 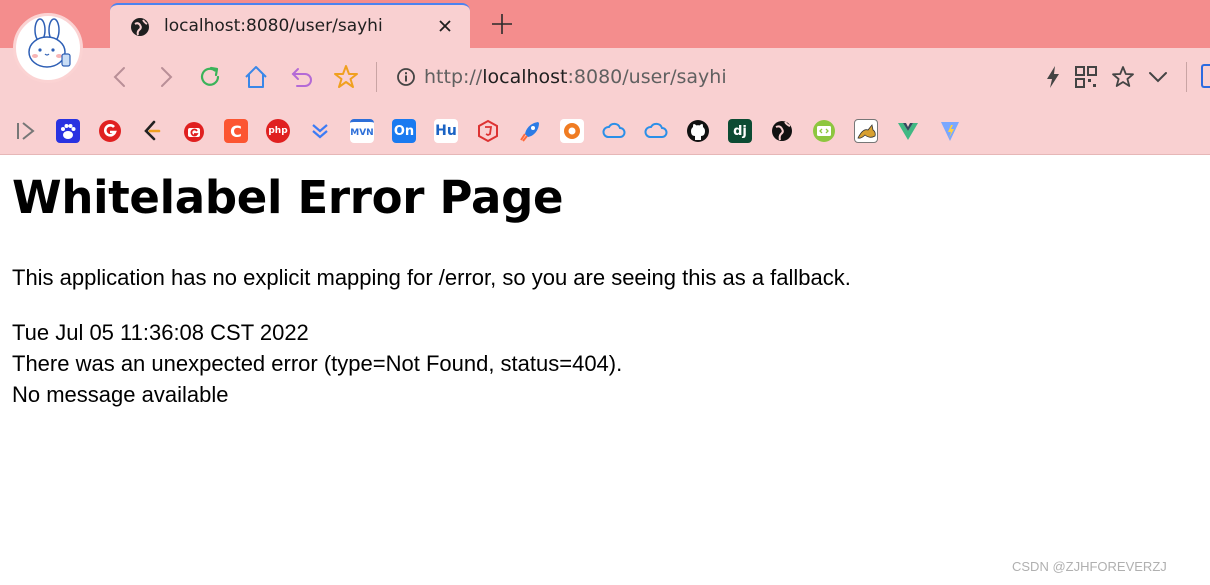 I want to click on url-host: localhost, so click(x=525, y=77).